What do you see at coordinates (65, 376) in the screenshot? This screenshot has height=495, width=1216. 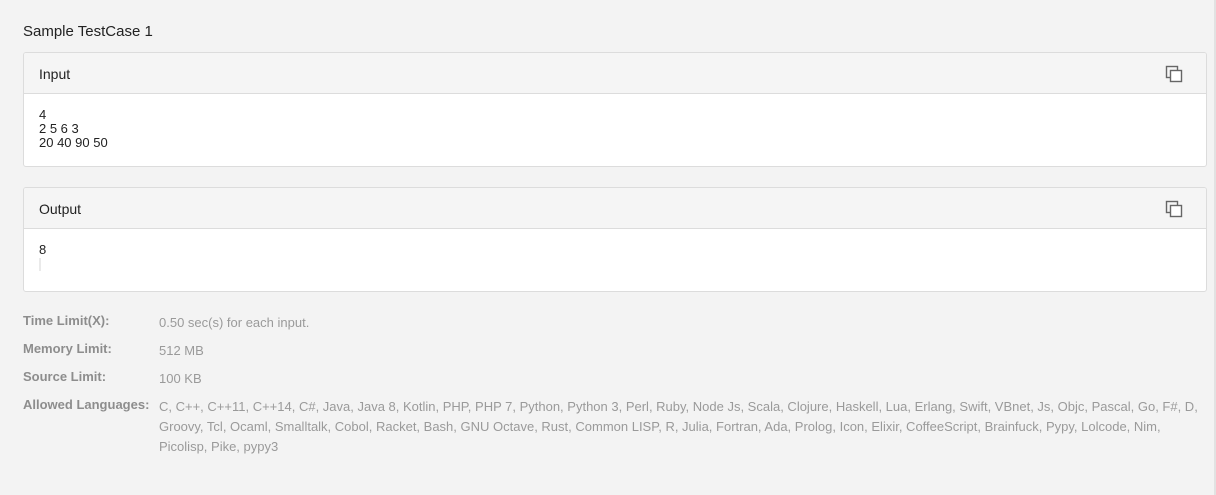 I see `source-limit-label: Source Limit:` at bounding box center [65, 376].